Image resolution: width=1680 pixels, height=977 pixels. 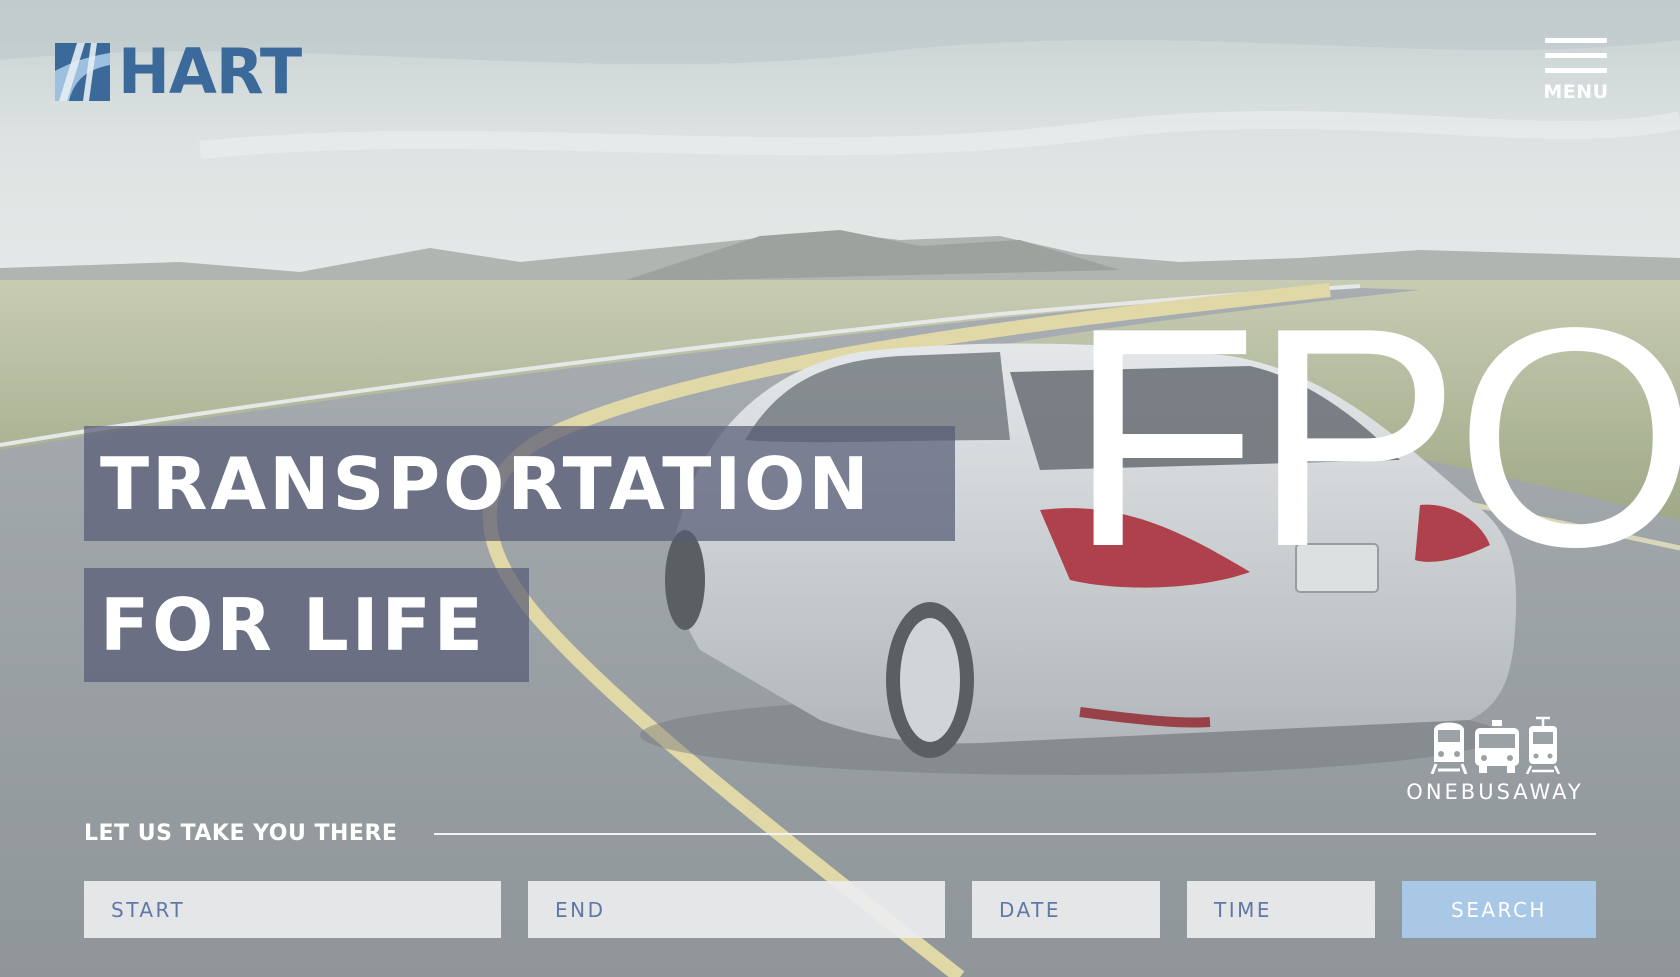 What do you see at coordinates (82, 72) in the screenshot?
I see `hart-logo-mark-icon` at bounding box center [82, 72].